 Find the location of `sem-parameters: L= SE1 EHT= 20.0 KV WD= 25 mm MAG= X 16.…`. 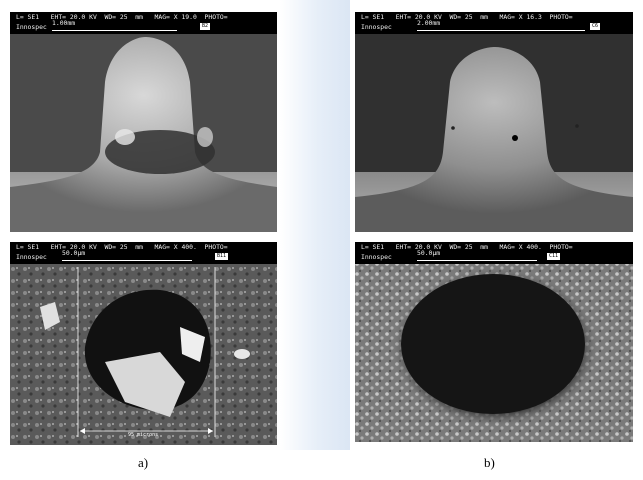

sem-parameters: L= SE1 EHT= 20.0 KV WD= 25 mm MAG= X 16.… is located at coordinates (467, 17).